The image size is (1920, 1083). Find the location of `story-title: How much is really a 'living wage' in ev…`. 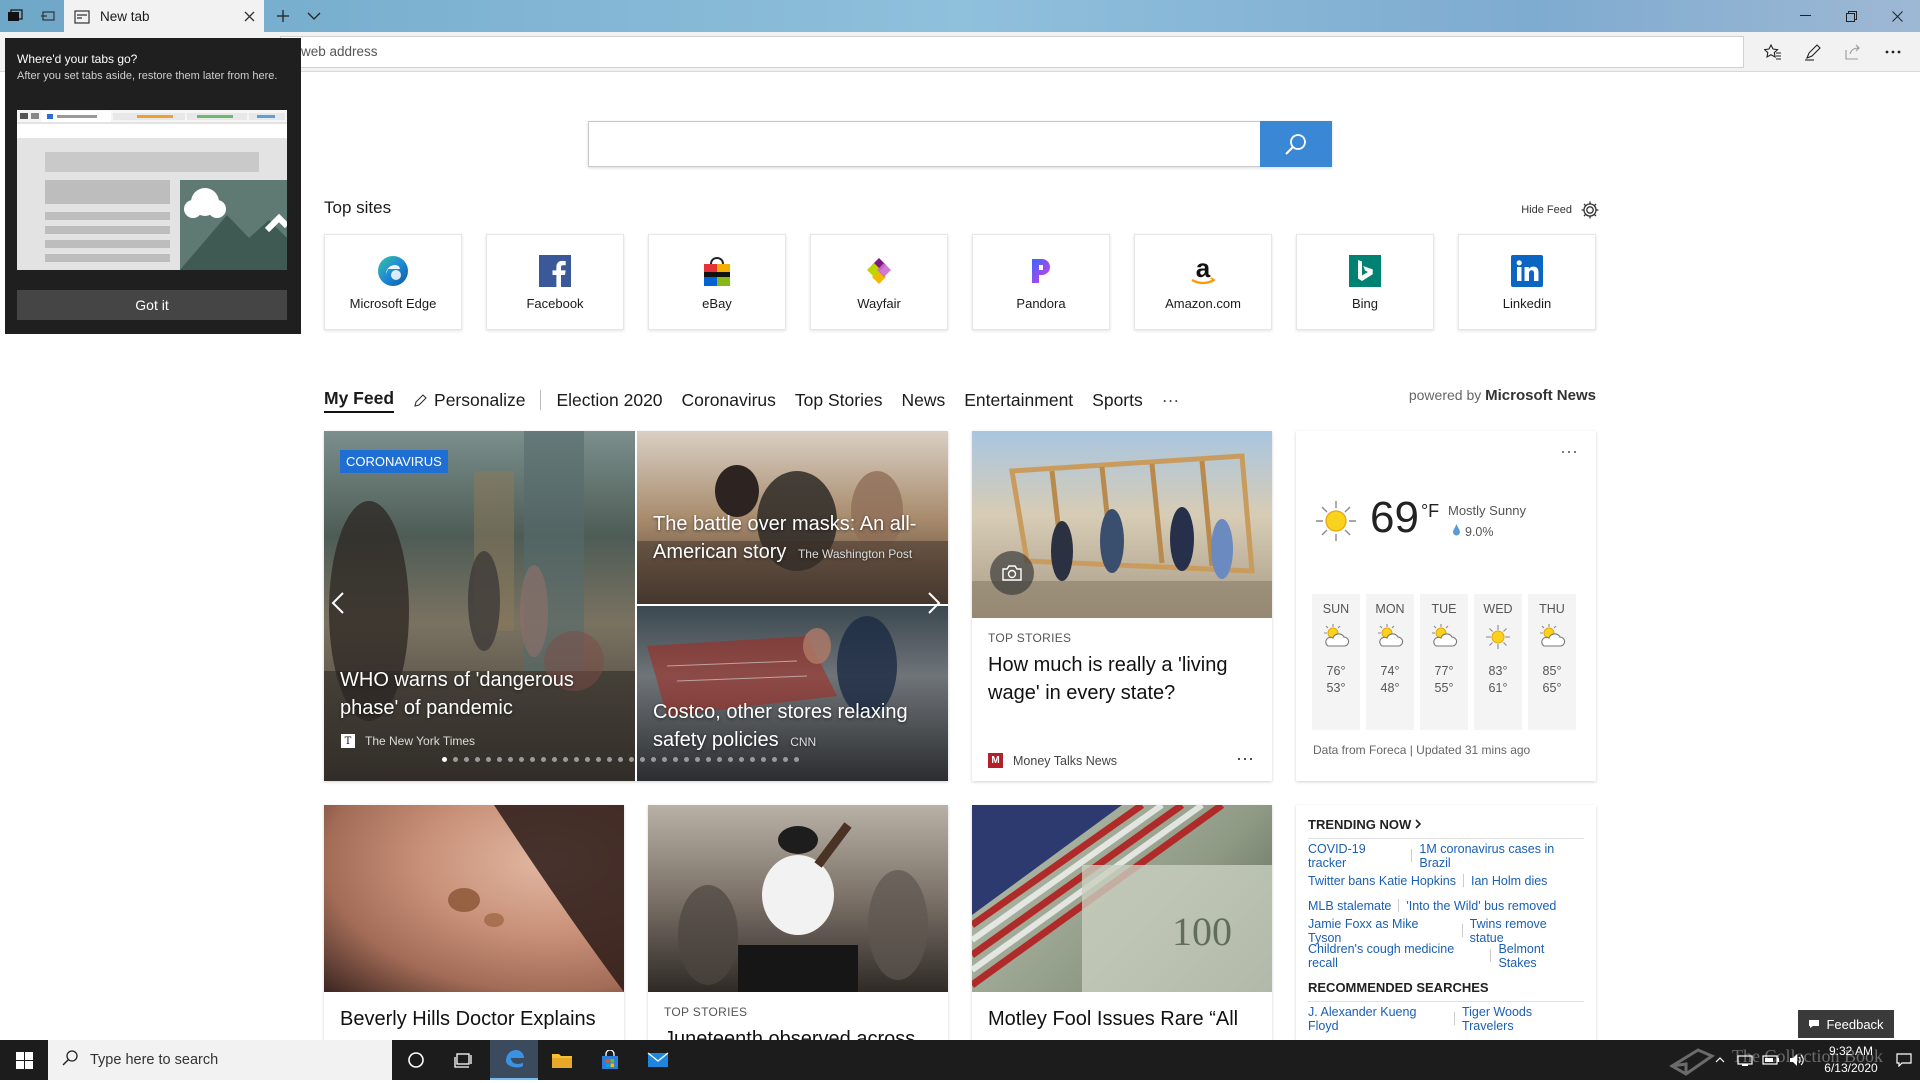

story-title: How much is really a 'living wage' in ev… is located at coordinates (1123, 679).